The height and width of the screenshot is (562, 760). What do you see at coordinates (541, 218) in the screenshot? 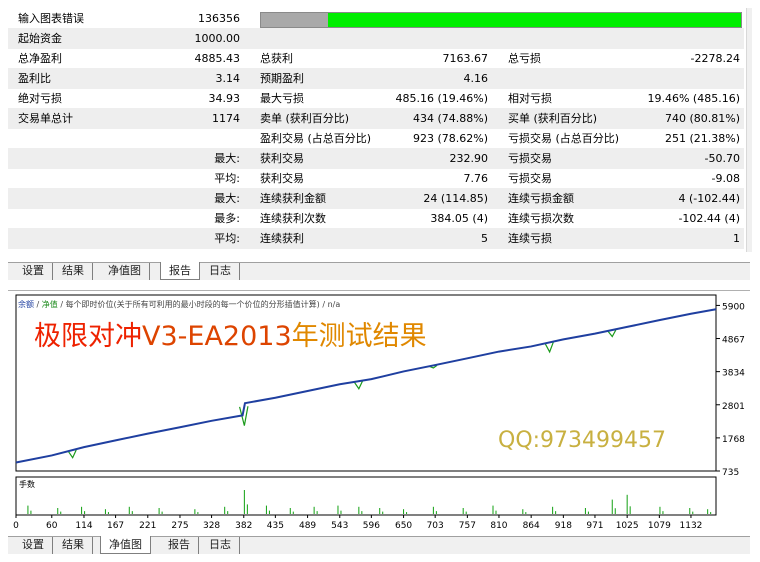
I see `report-label: 连续亏损次数` at bounding box center [541, 218].